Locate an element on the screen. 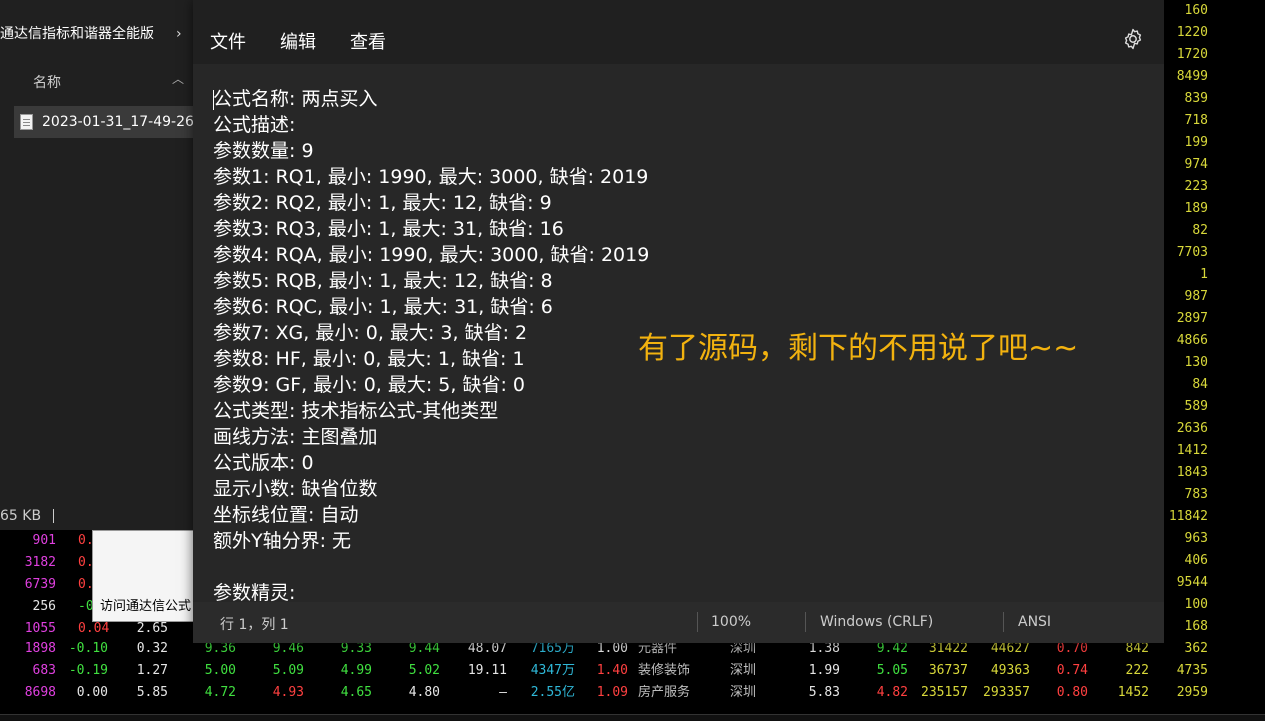 The width and height of the screenshot is (1265, 721). table-cell: 0.32 is located at coordinates (152, 648).